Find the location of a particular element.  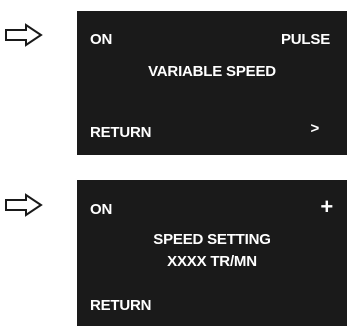

screen-title: VARIABLE SPEED is located at coordinates (212, 71).